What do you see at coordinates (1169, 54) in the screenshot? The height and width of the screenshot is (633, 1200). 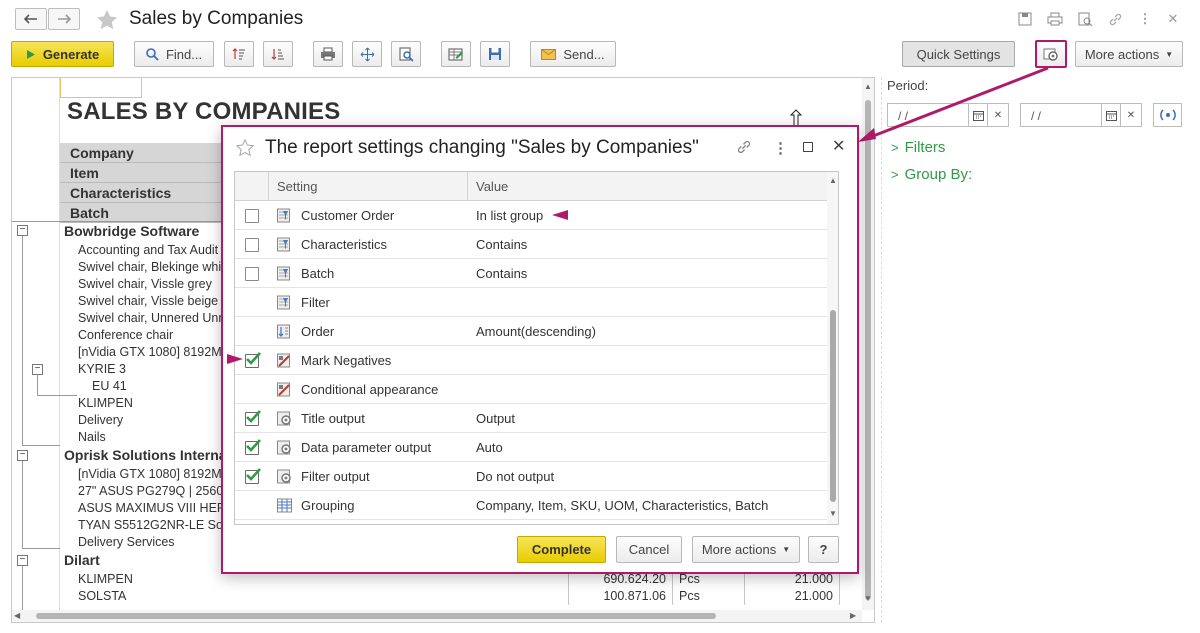 I see `chevron-down-icon: ▼` at bounding box center [1169, 54].